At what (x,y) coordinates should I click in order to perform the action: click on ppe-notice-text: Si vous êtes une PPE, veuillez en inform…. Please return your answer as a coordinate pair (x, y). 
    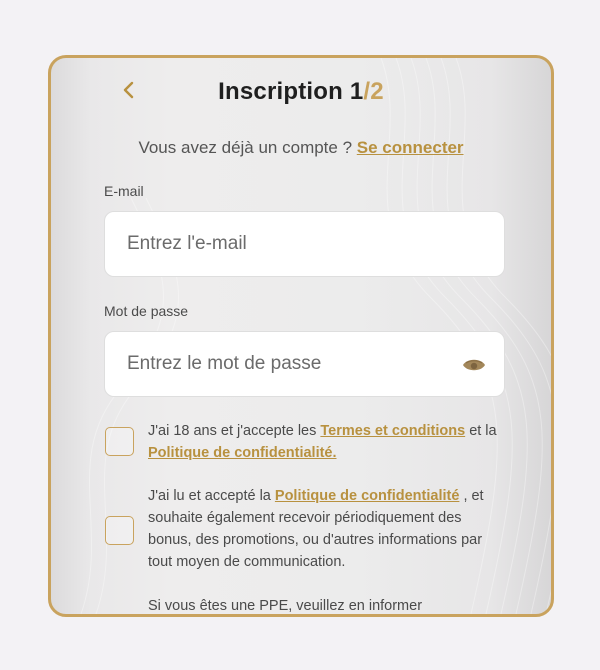
    Looking at the image, I should click on (285, 606).